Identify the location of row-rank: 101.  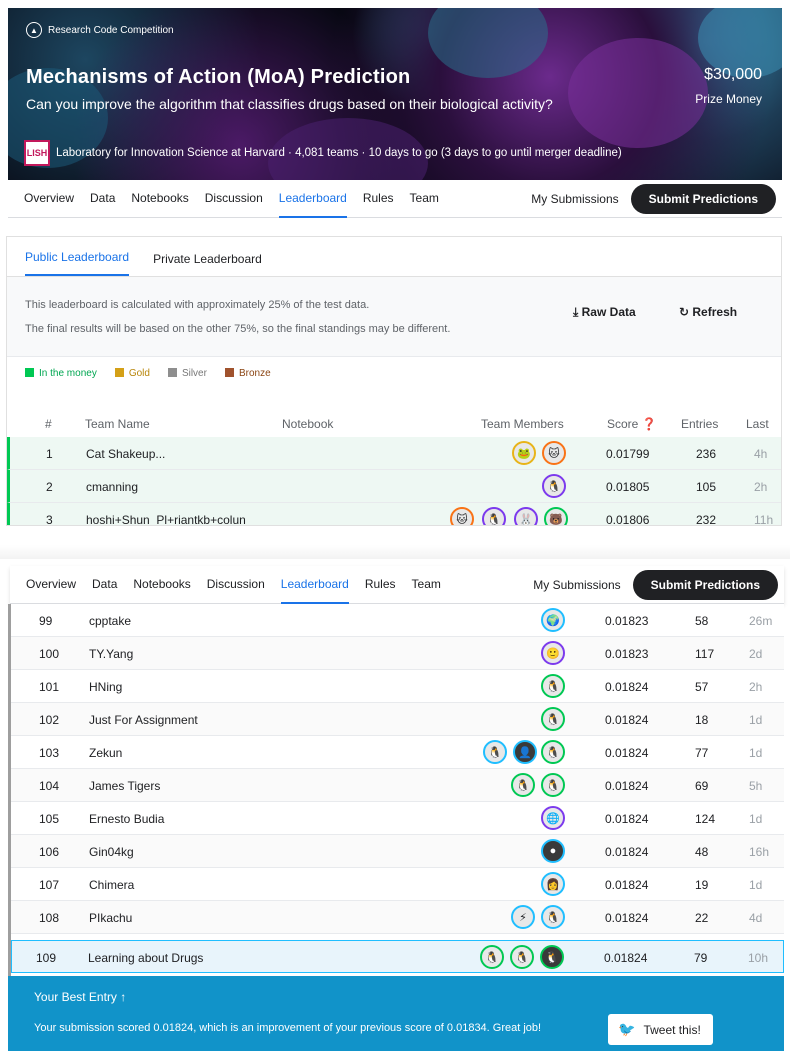
(49, 687).